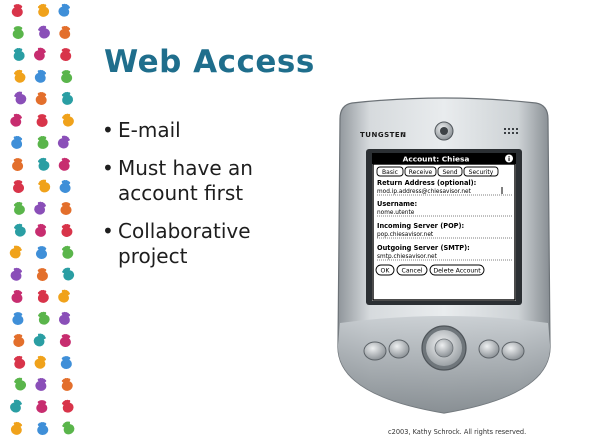  What do you see at coordinates (200, 244) in the screenshot?
I see `bullet-item-collab: • Collaborative project` at bounding box center [200, 244].